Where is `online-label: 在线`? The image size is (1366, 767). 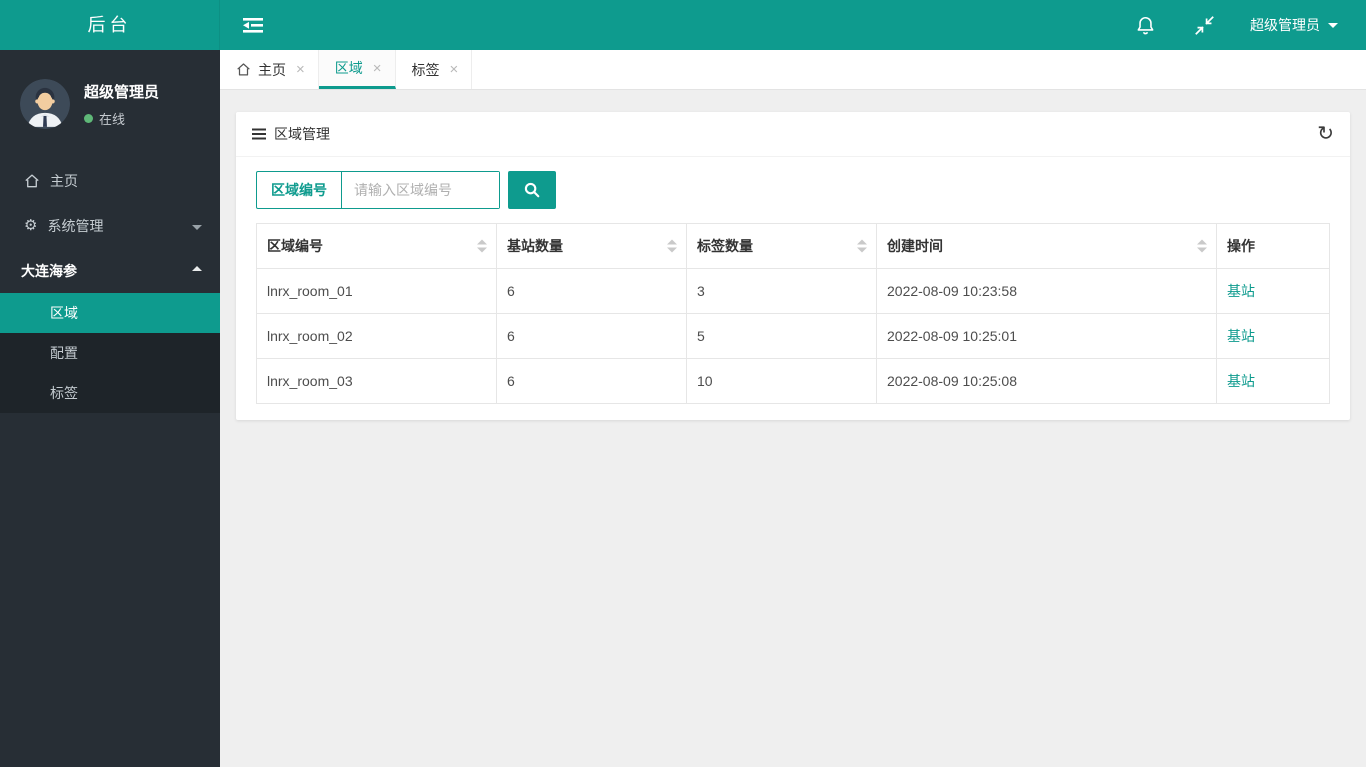
online-label: 在线 is located at coordinates (112, 119).